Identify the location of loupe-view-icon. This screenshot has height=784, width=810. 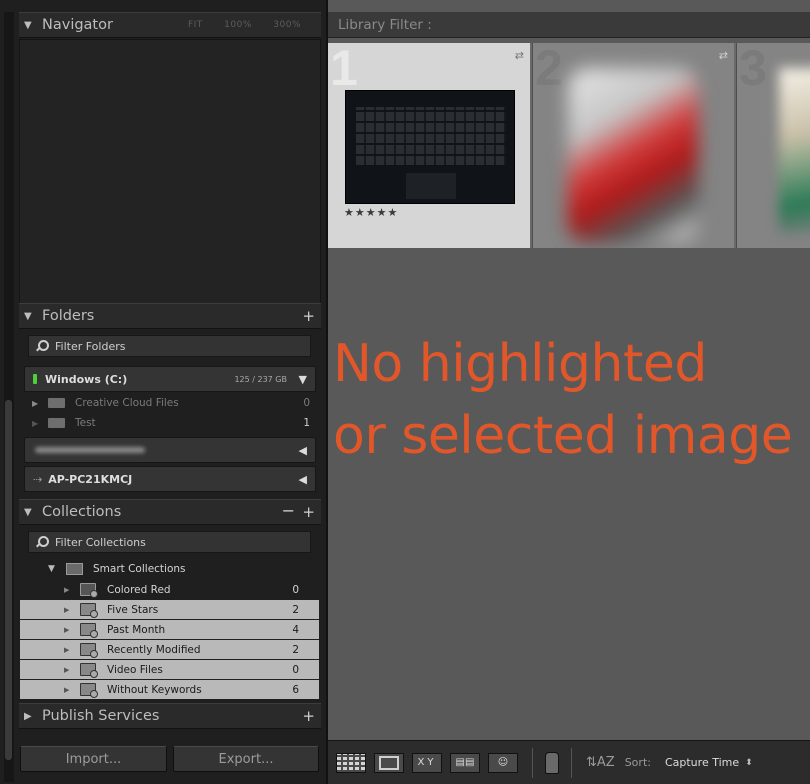
(389, 762).